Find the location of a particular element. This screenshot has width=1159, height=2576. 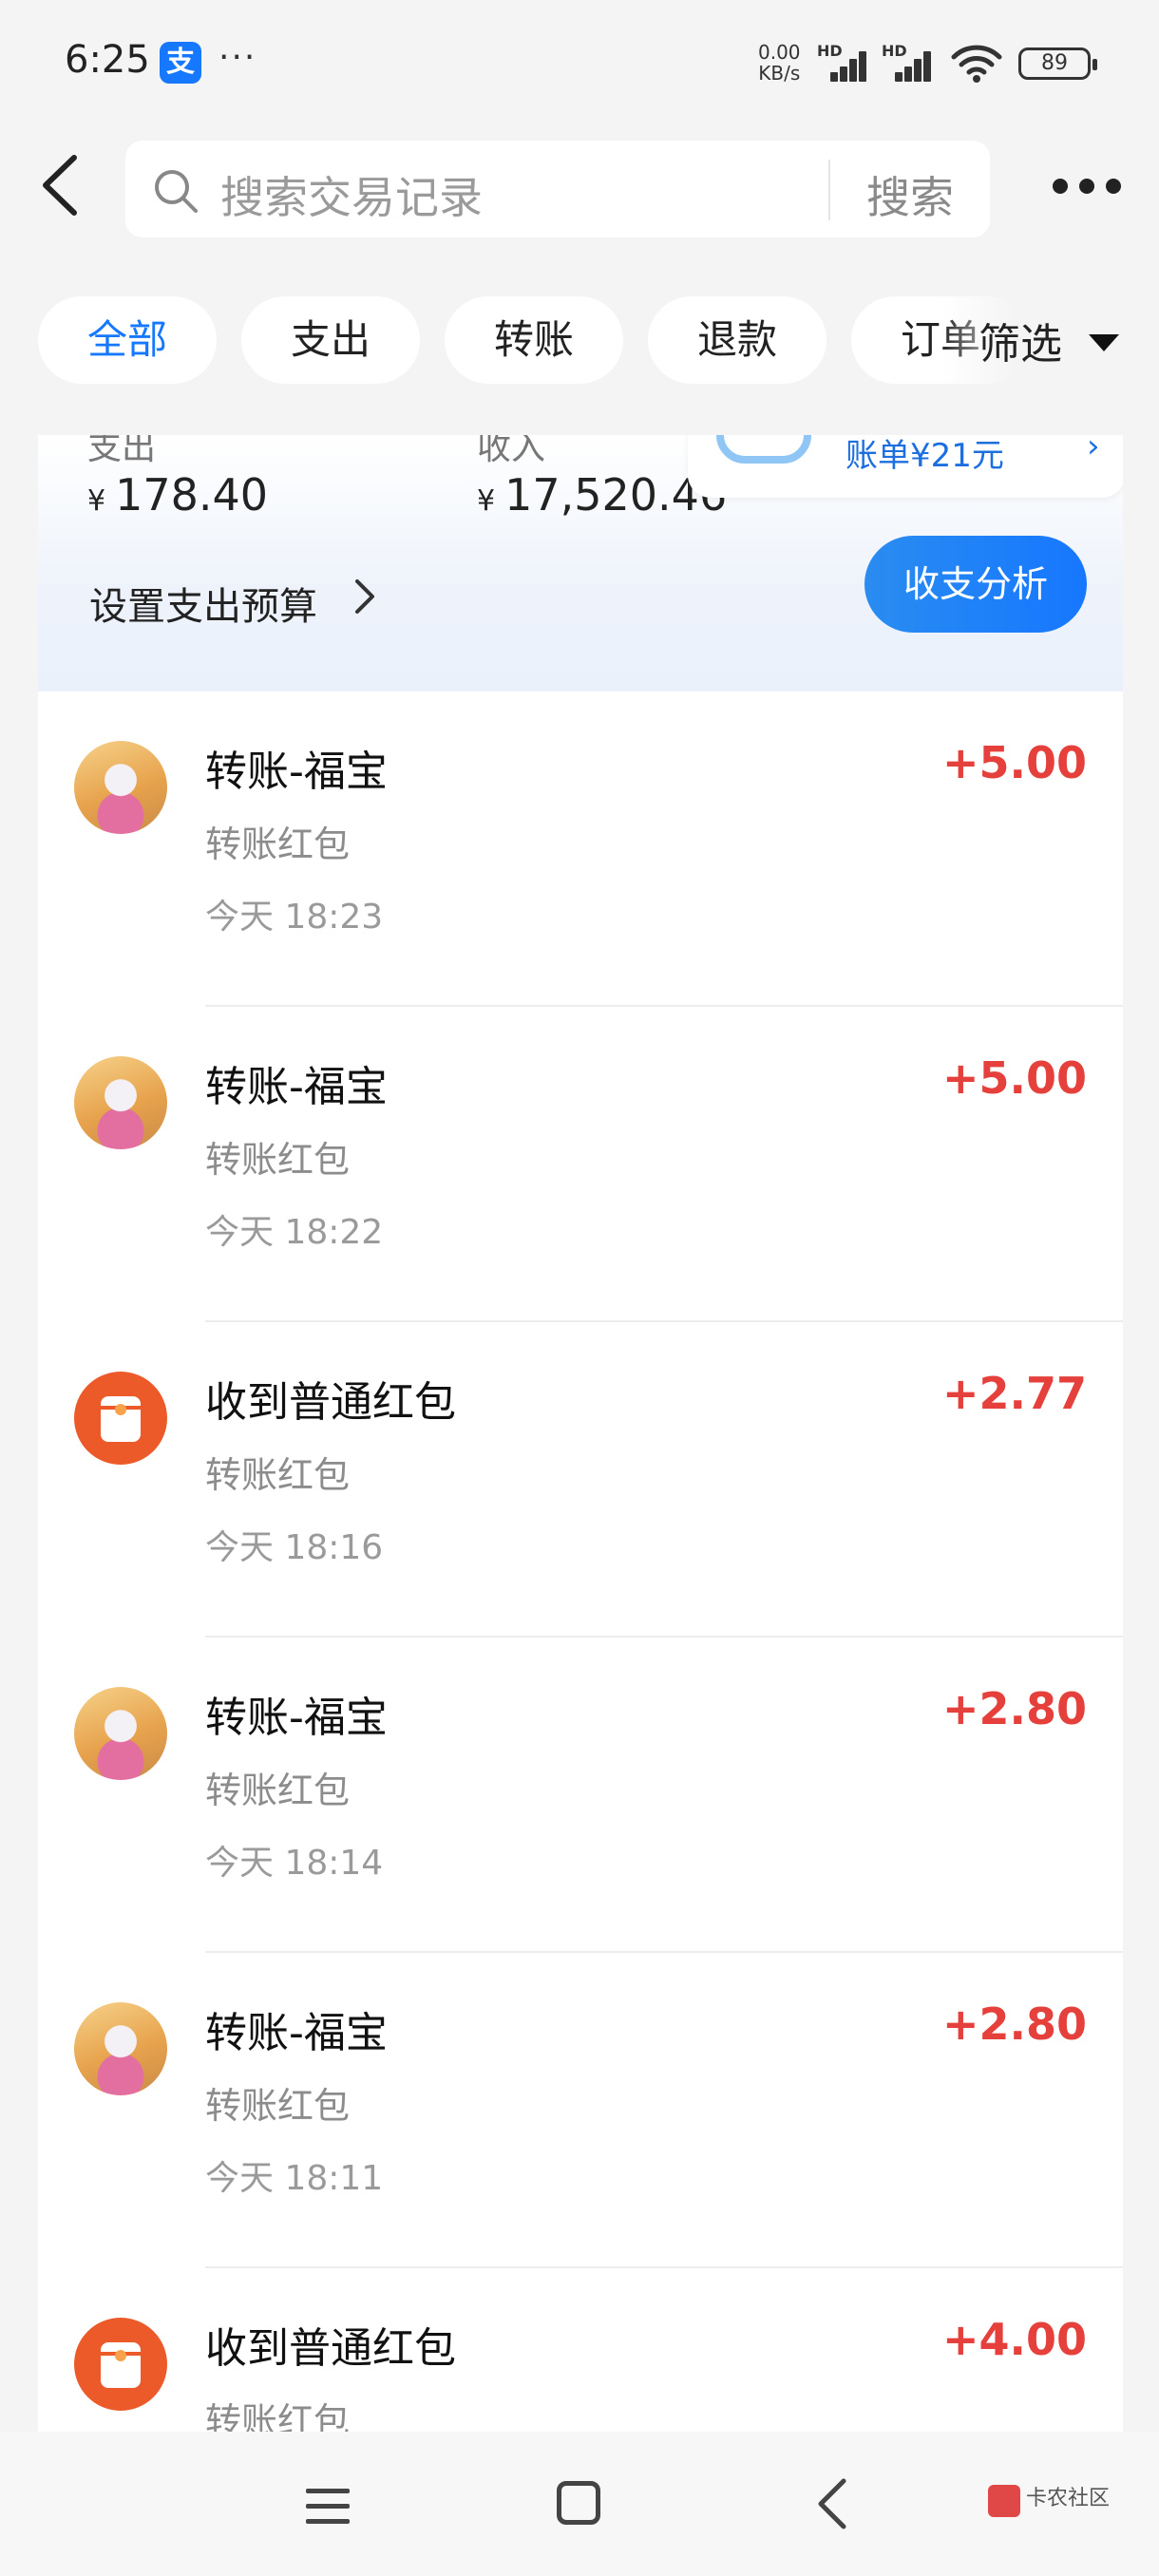

transaction-time: 今天 18:23 is located at coordinates (294, 917).